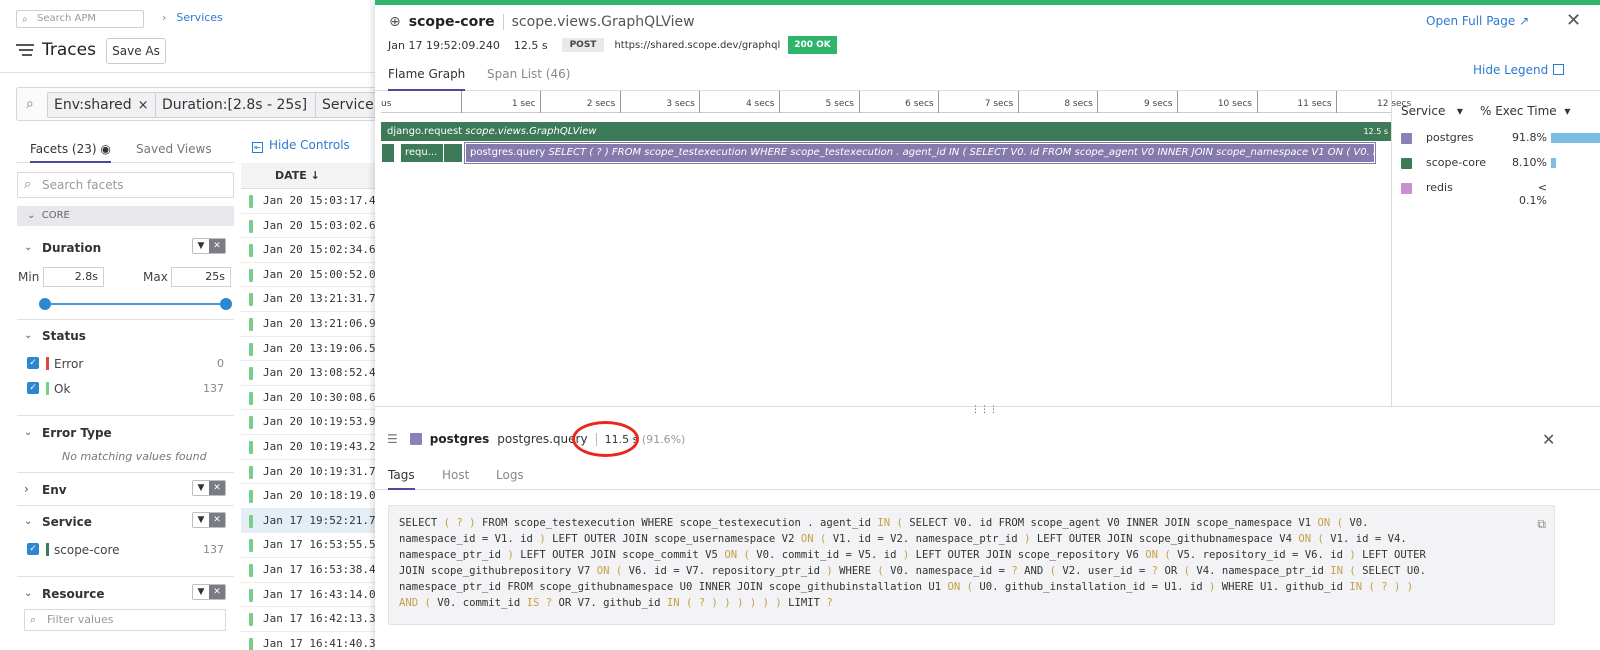 The image size is (1600, 650). Describe the element at coordinates (347, 105) in the screenshot. I see `query-pill-service: Service` at that location.